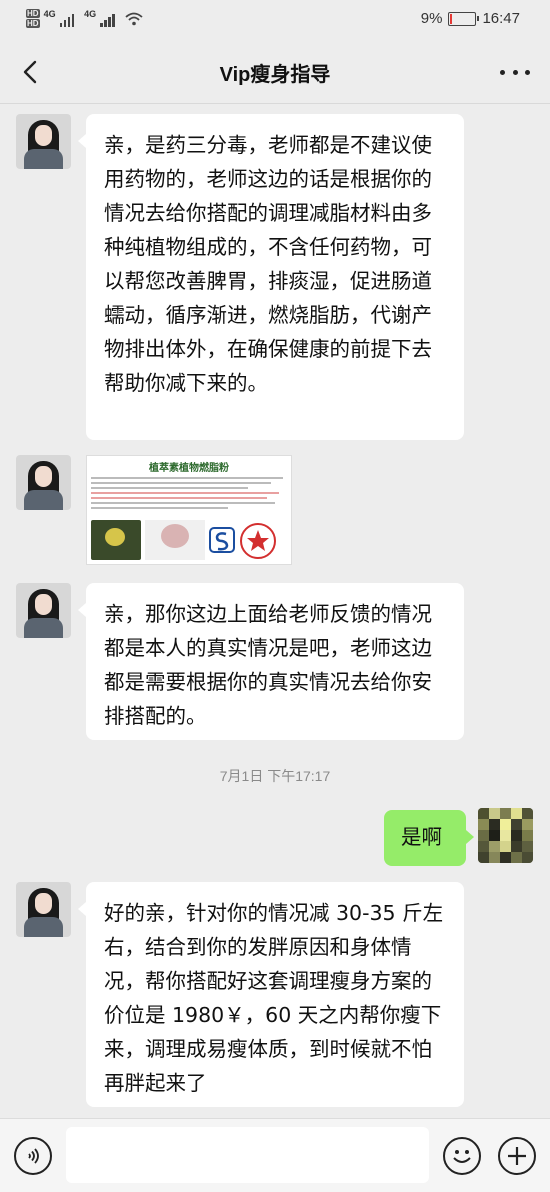  I want to click on voice-button, so click(33, 1156).